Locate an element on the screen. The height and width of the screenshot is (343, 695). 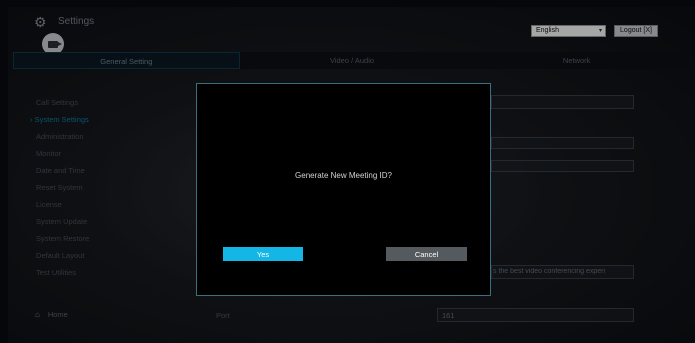
cancel-button: Cancel is located at coordinates (426, 254).